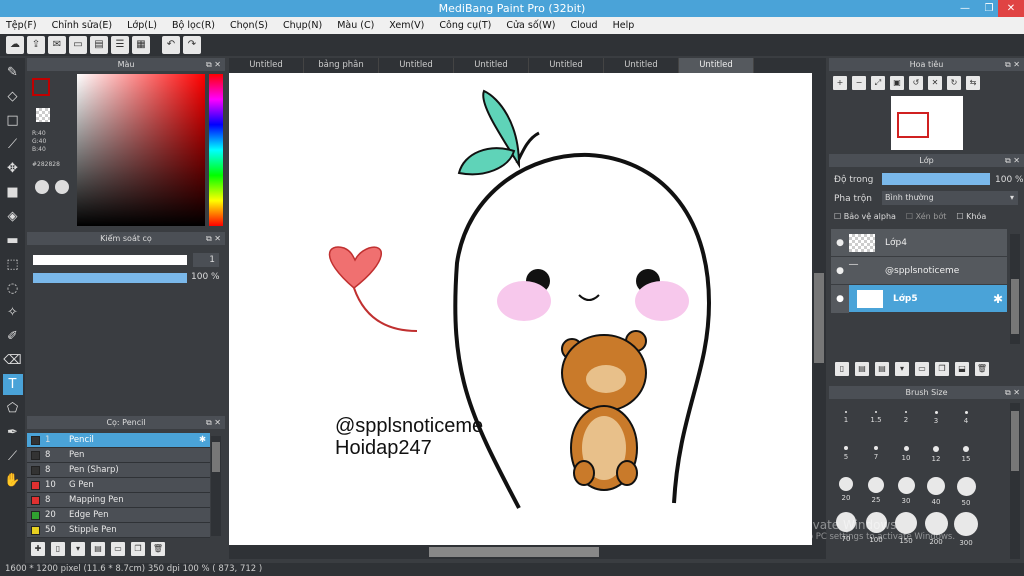  I want to click on gradient-tool-icon: ▬, so click(13, 240).